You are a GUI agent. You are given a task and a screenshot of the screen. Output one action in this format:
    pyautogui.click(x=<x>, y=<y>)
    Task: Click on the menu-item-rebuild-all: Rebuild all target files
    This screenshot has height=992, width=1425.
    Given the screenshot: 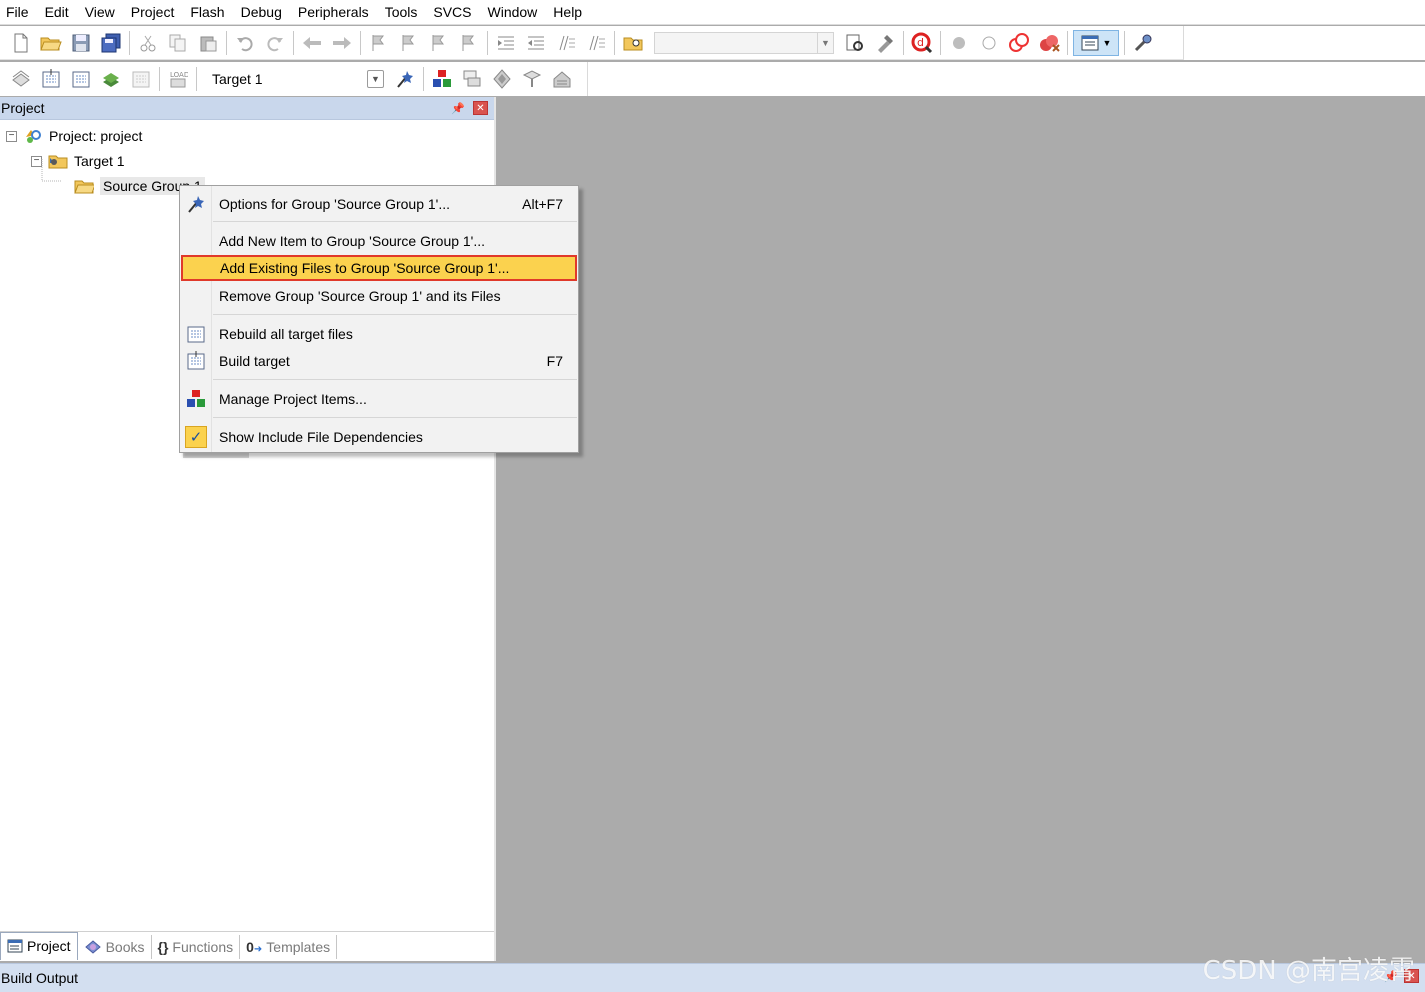 What is the action you would take?
    pyautogui.click(x=379, y=334)
    